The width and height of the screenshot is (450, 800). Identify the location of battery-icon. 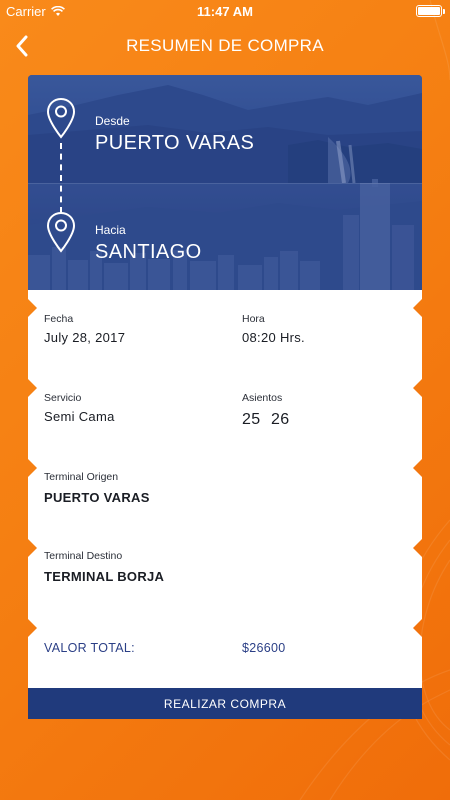
(430, 11).